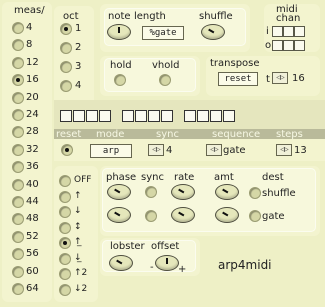 This screenshot has height=307, width=325. What do you see at coordinates (78, 257) in the screenshot?
I see `direction-option-label: ↓̲` at bounding box center [78, 257].